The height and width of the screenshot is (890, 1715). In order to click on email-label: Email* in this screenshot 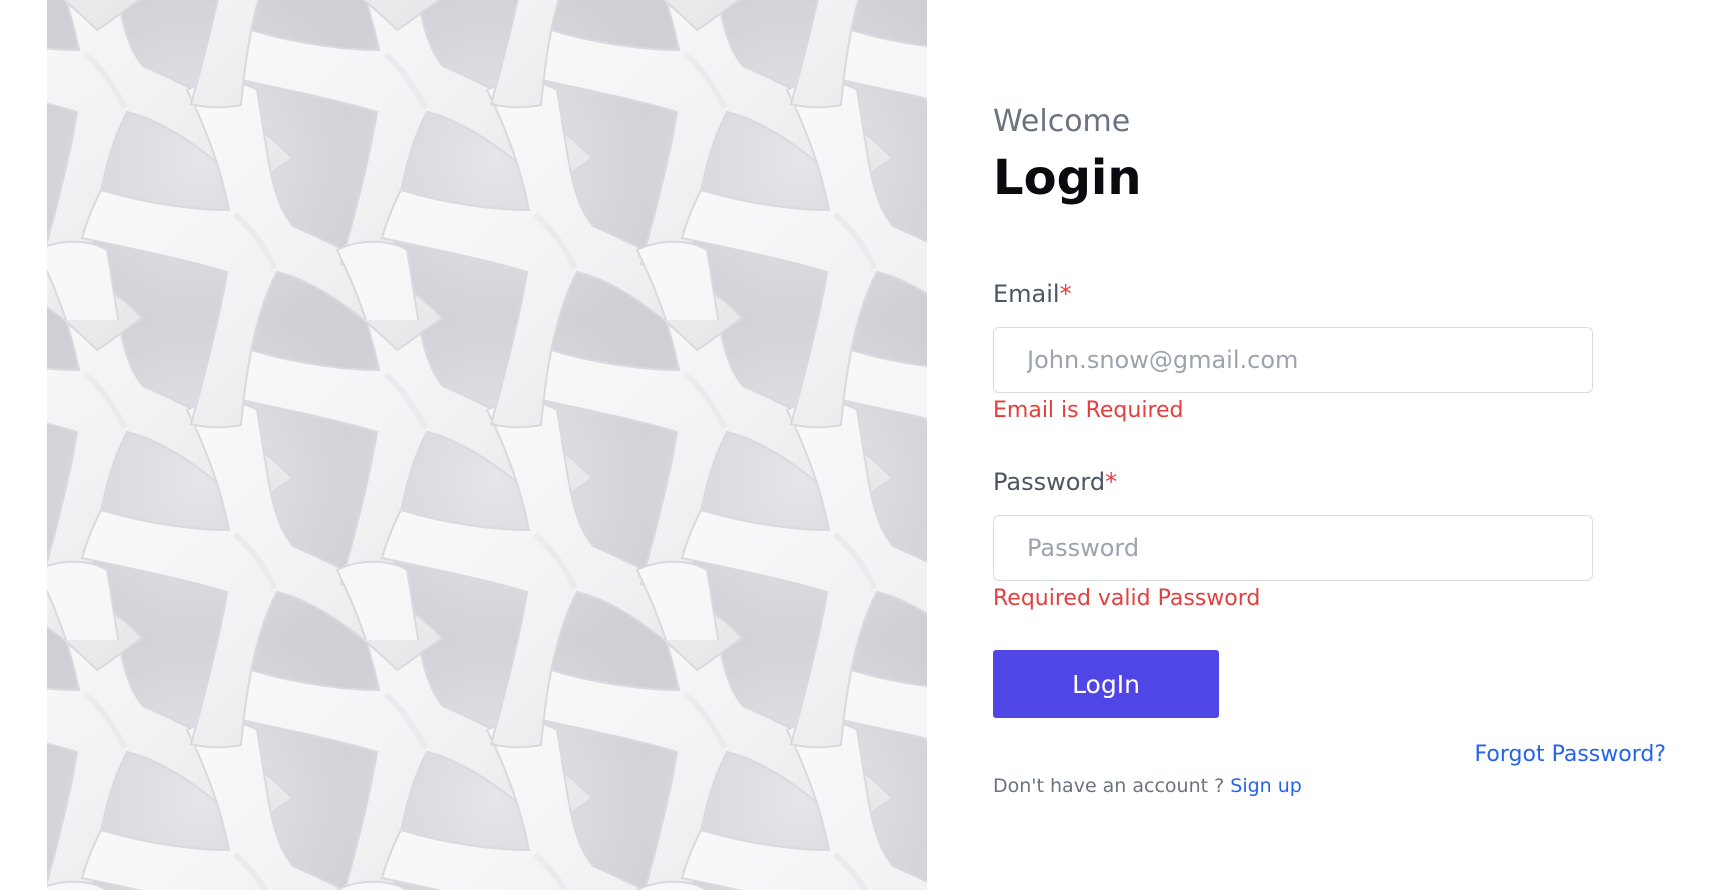, I will do `click(1032, 294)`.